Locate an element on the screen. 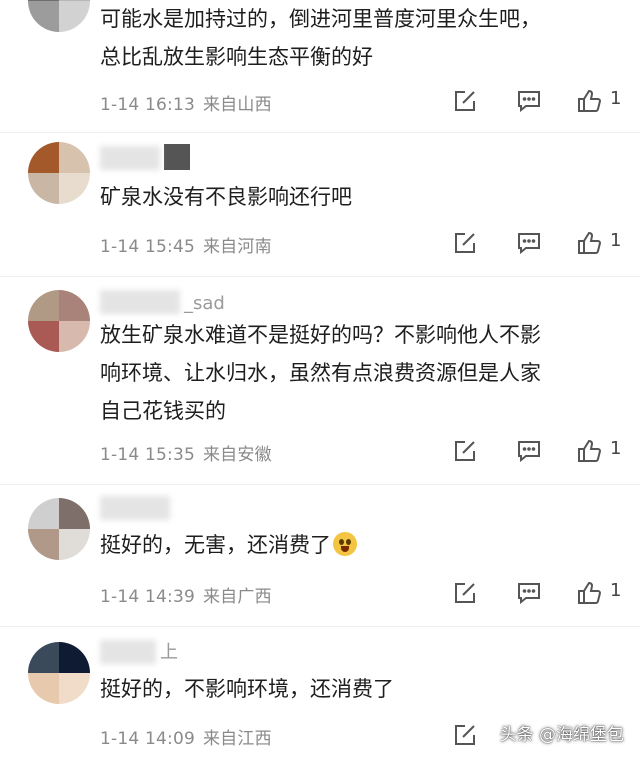  comment-time: 1-14 14:09 is located at coordinates (147, 739).